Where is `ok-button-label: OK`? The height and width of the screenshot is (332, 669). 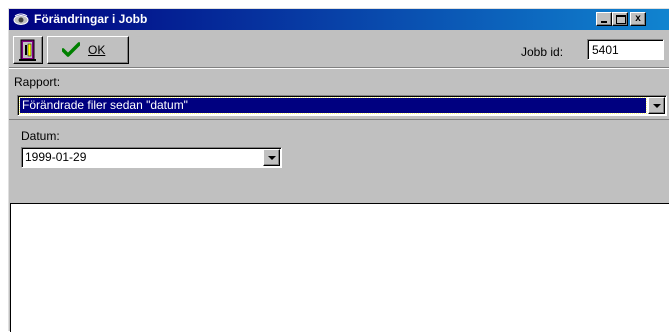 ok-button-label: OK is located at coordinates (97, 50).